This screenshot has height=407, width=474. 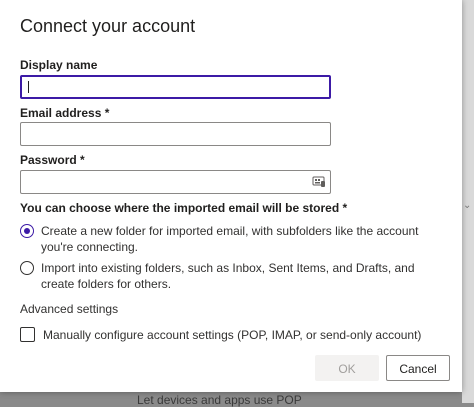 What do you see at coordinates (59, 65) in the screenshot?
I see `display-name-label: Display name` at bounding box center [59, 65].